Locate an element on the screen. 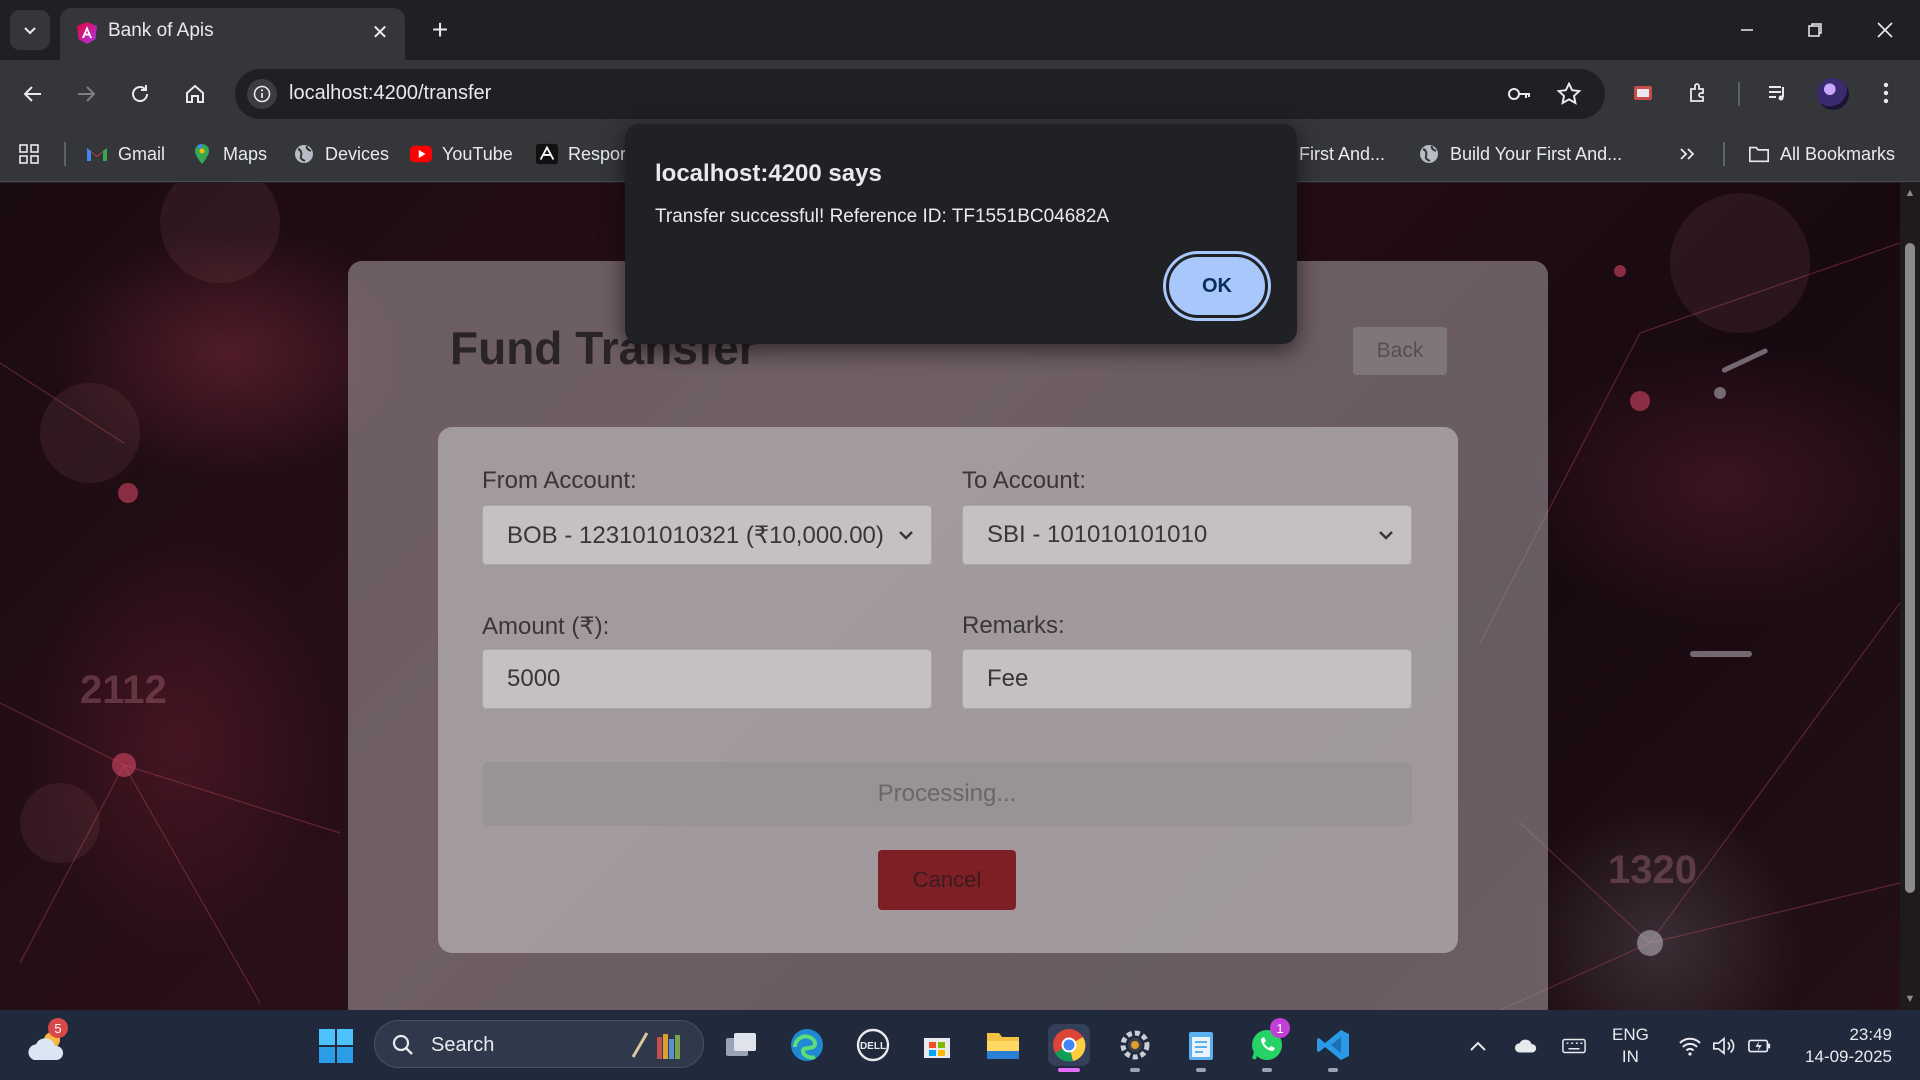 The image size is (1920, 1080). windows-taskbar: 5 Search DELL 1 ENG IN 23:49 14-09-2025 is located at coordinates (960, 1045).